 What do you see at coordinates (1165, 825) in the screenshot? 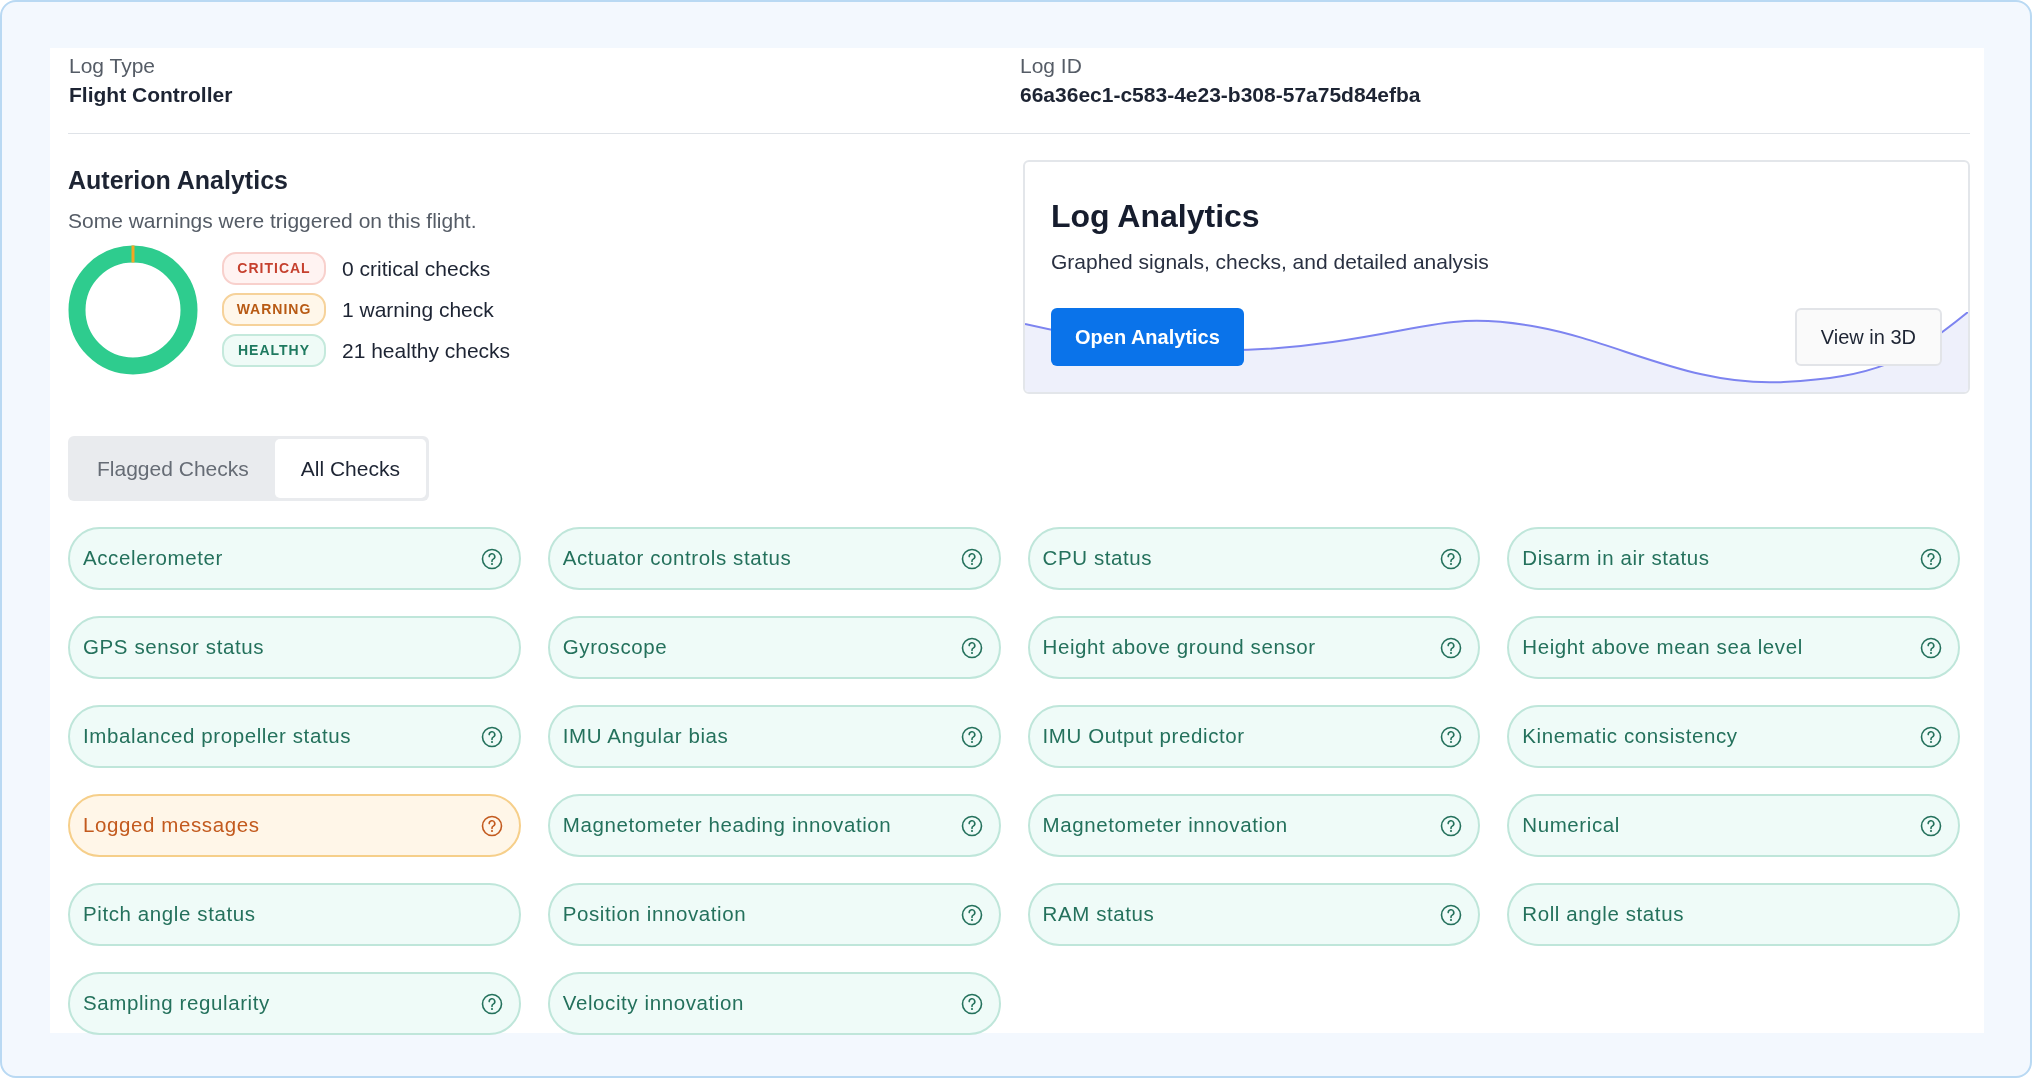
I see `check-label: Magnetometer innovation` at bounding box center [1165, 825].